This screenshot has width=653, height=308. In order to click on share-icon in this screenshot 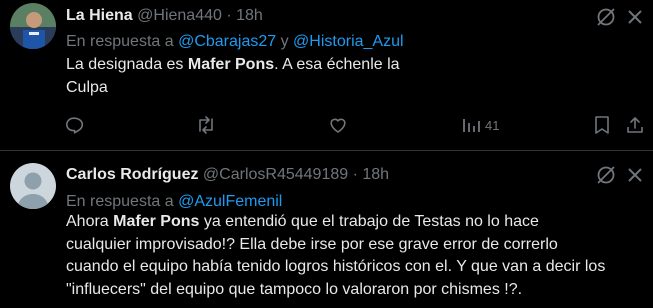, I will do `click(635, 125)`.